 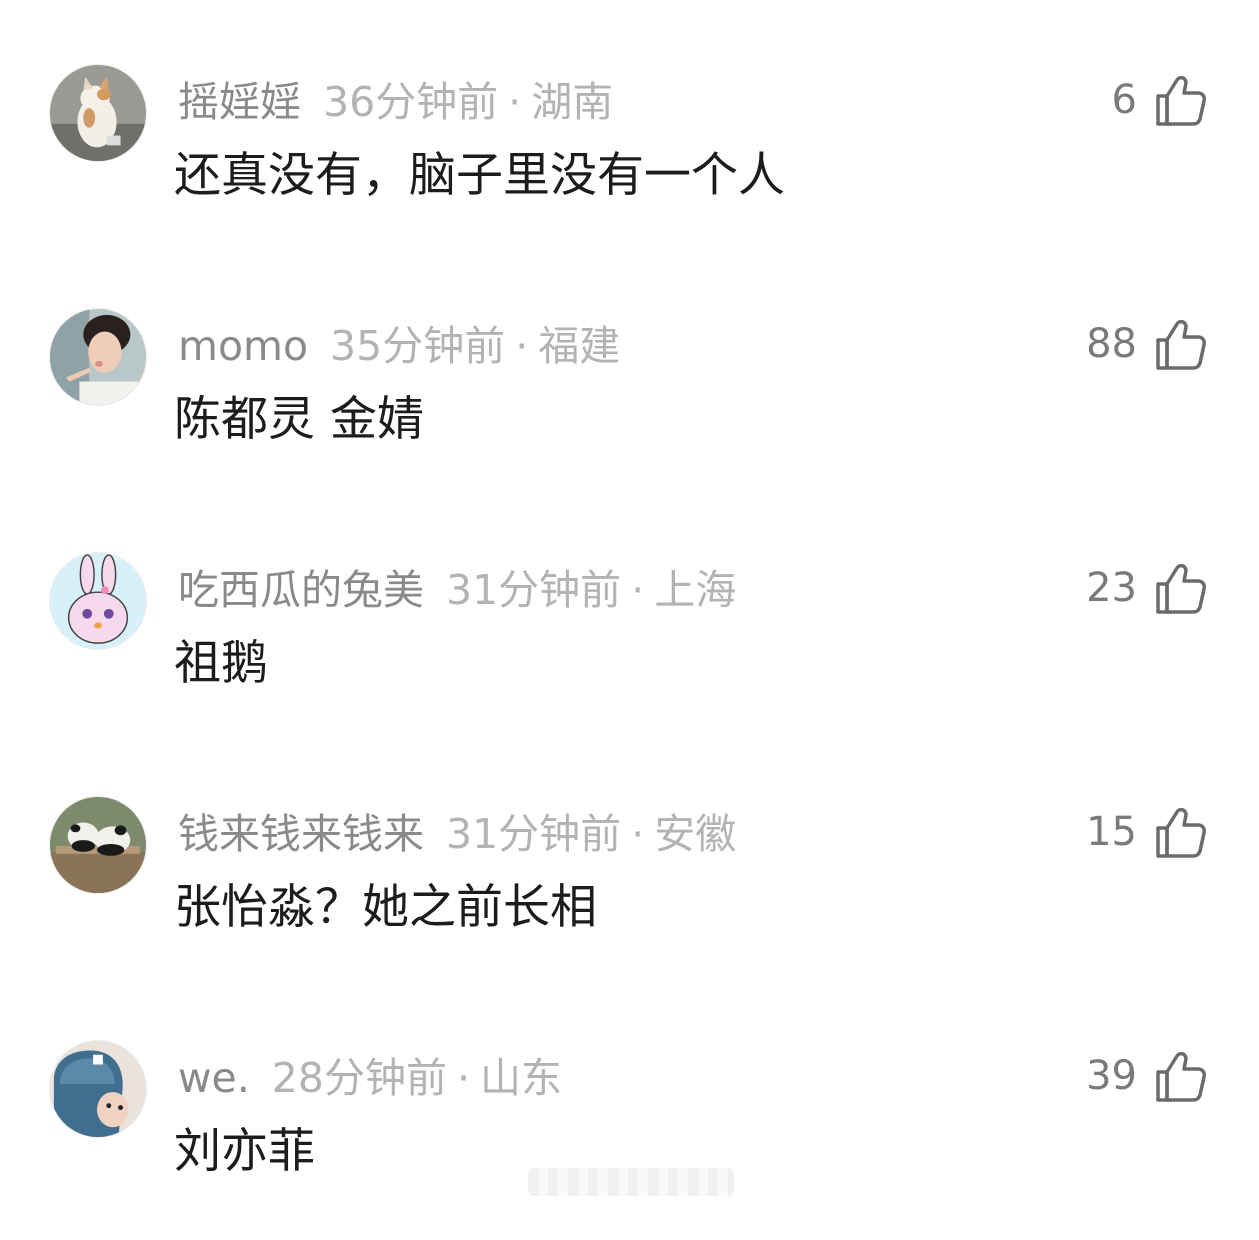 I want to click on comment-meta: 钱来钱来钱来 31分钟前 · 安徽, so click(x=457, y=834).